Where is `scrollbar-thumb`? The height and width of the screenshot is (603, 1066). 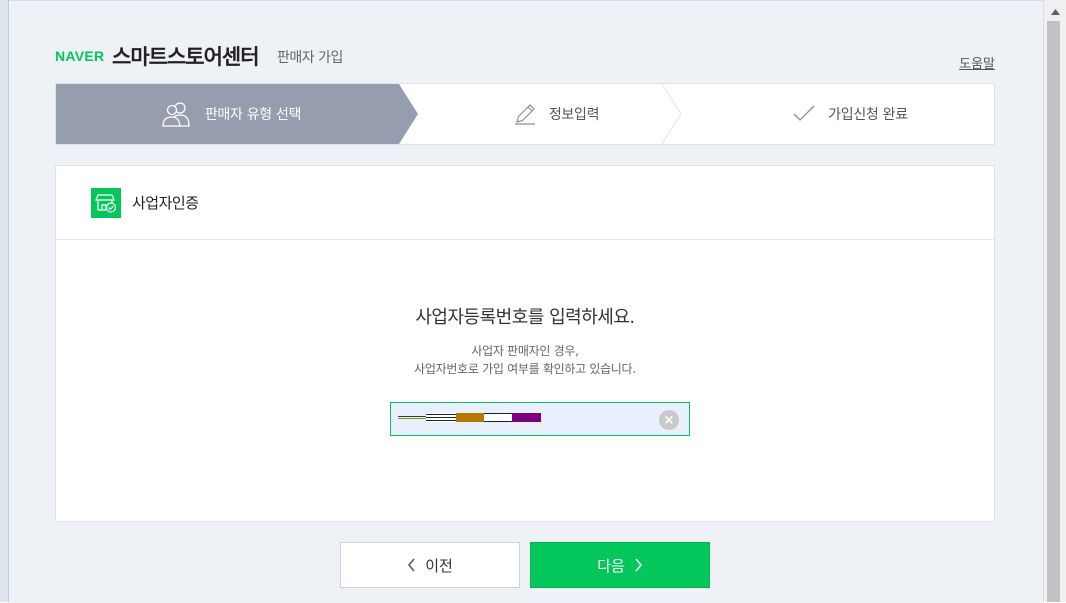 scrollbar-thumb is located at coordinates (1053, 311).